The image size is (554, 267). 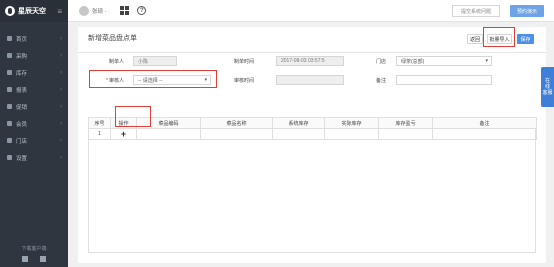 What do you see at coordinates (9, 157) in the screenshot?
I see `gear-icon` at bounding box center [9, 157].